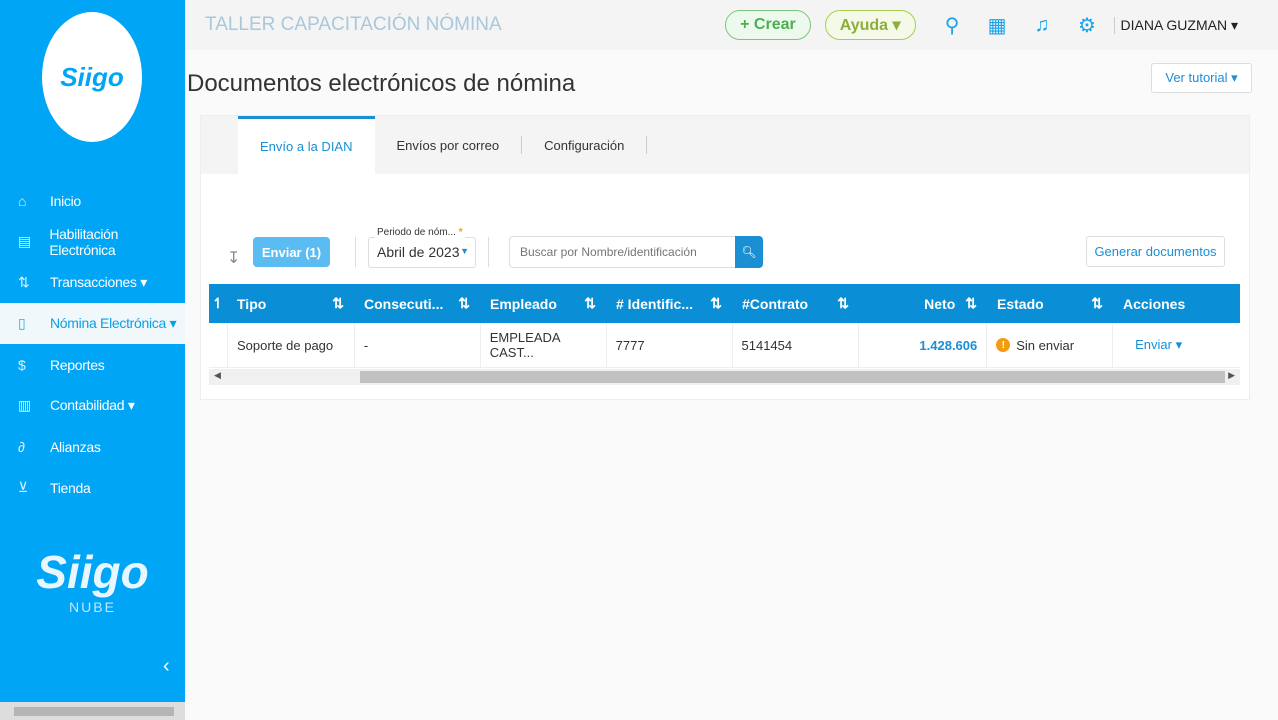 The height and width of the screenshot is (720, 1278). What do you see at coordinates (291, 252) in the screenshot?
I see `send-button: Enviar (1)` at bounding box center [291, 252].